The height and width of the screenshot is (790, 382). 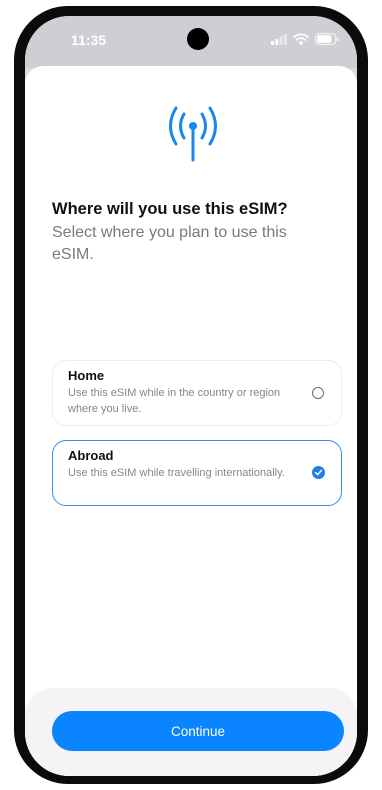 I want to click on dynamic-island, so click(x=198, y=39).